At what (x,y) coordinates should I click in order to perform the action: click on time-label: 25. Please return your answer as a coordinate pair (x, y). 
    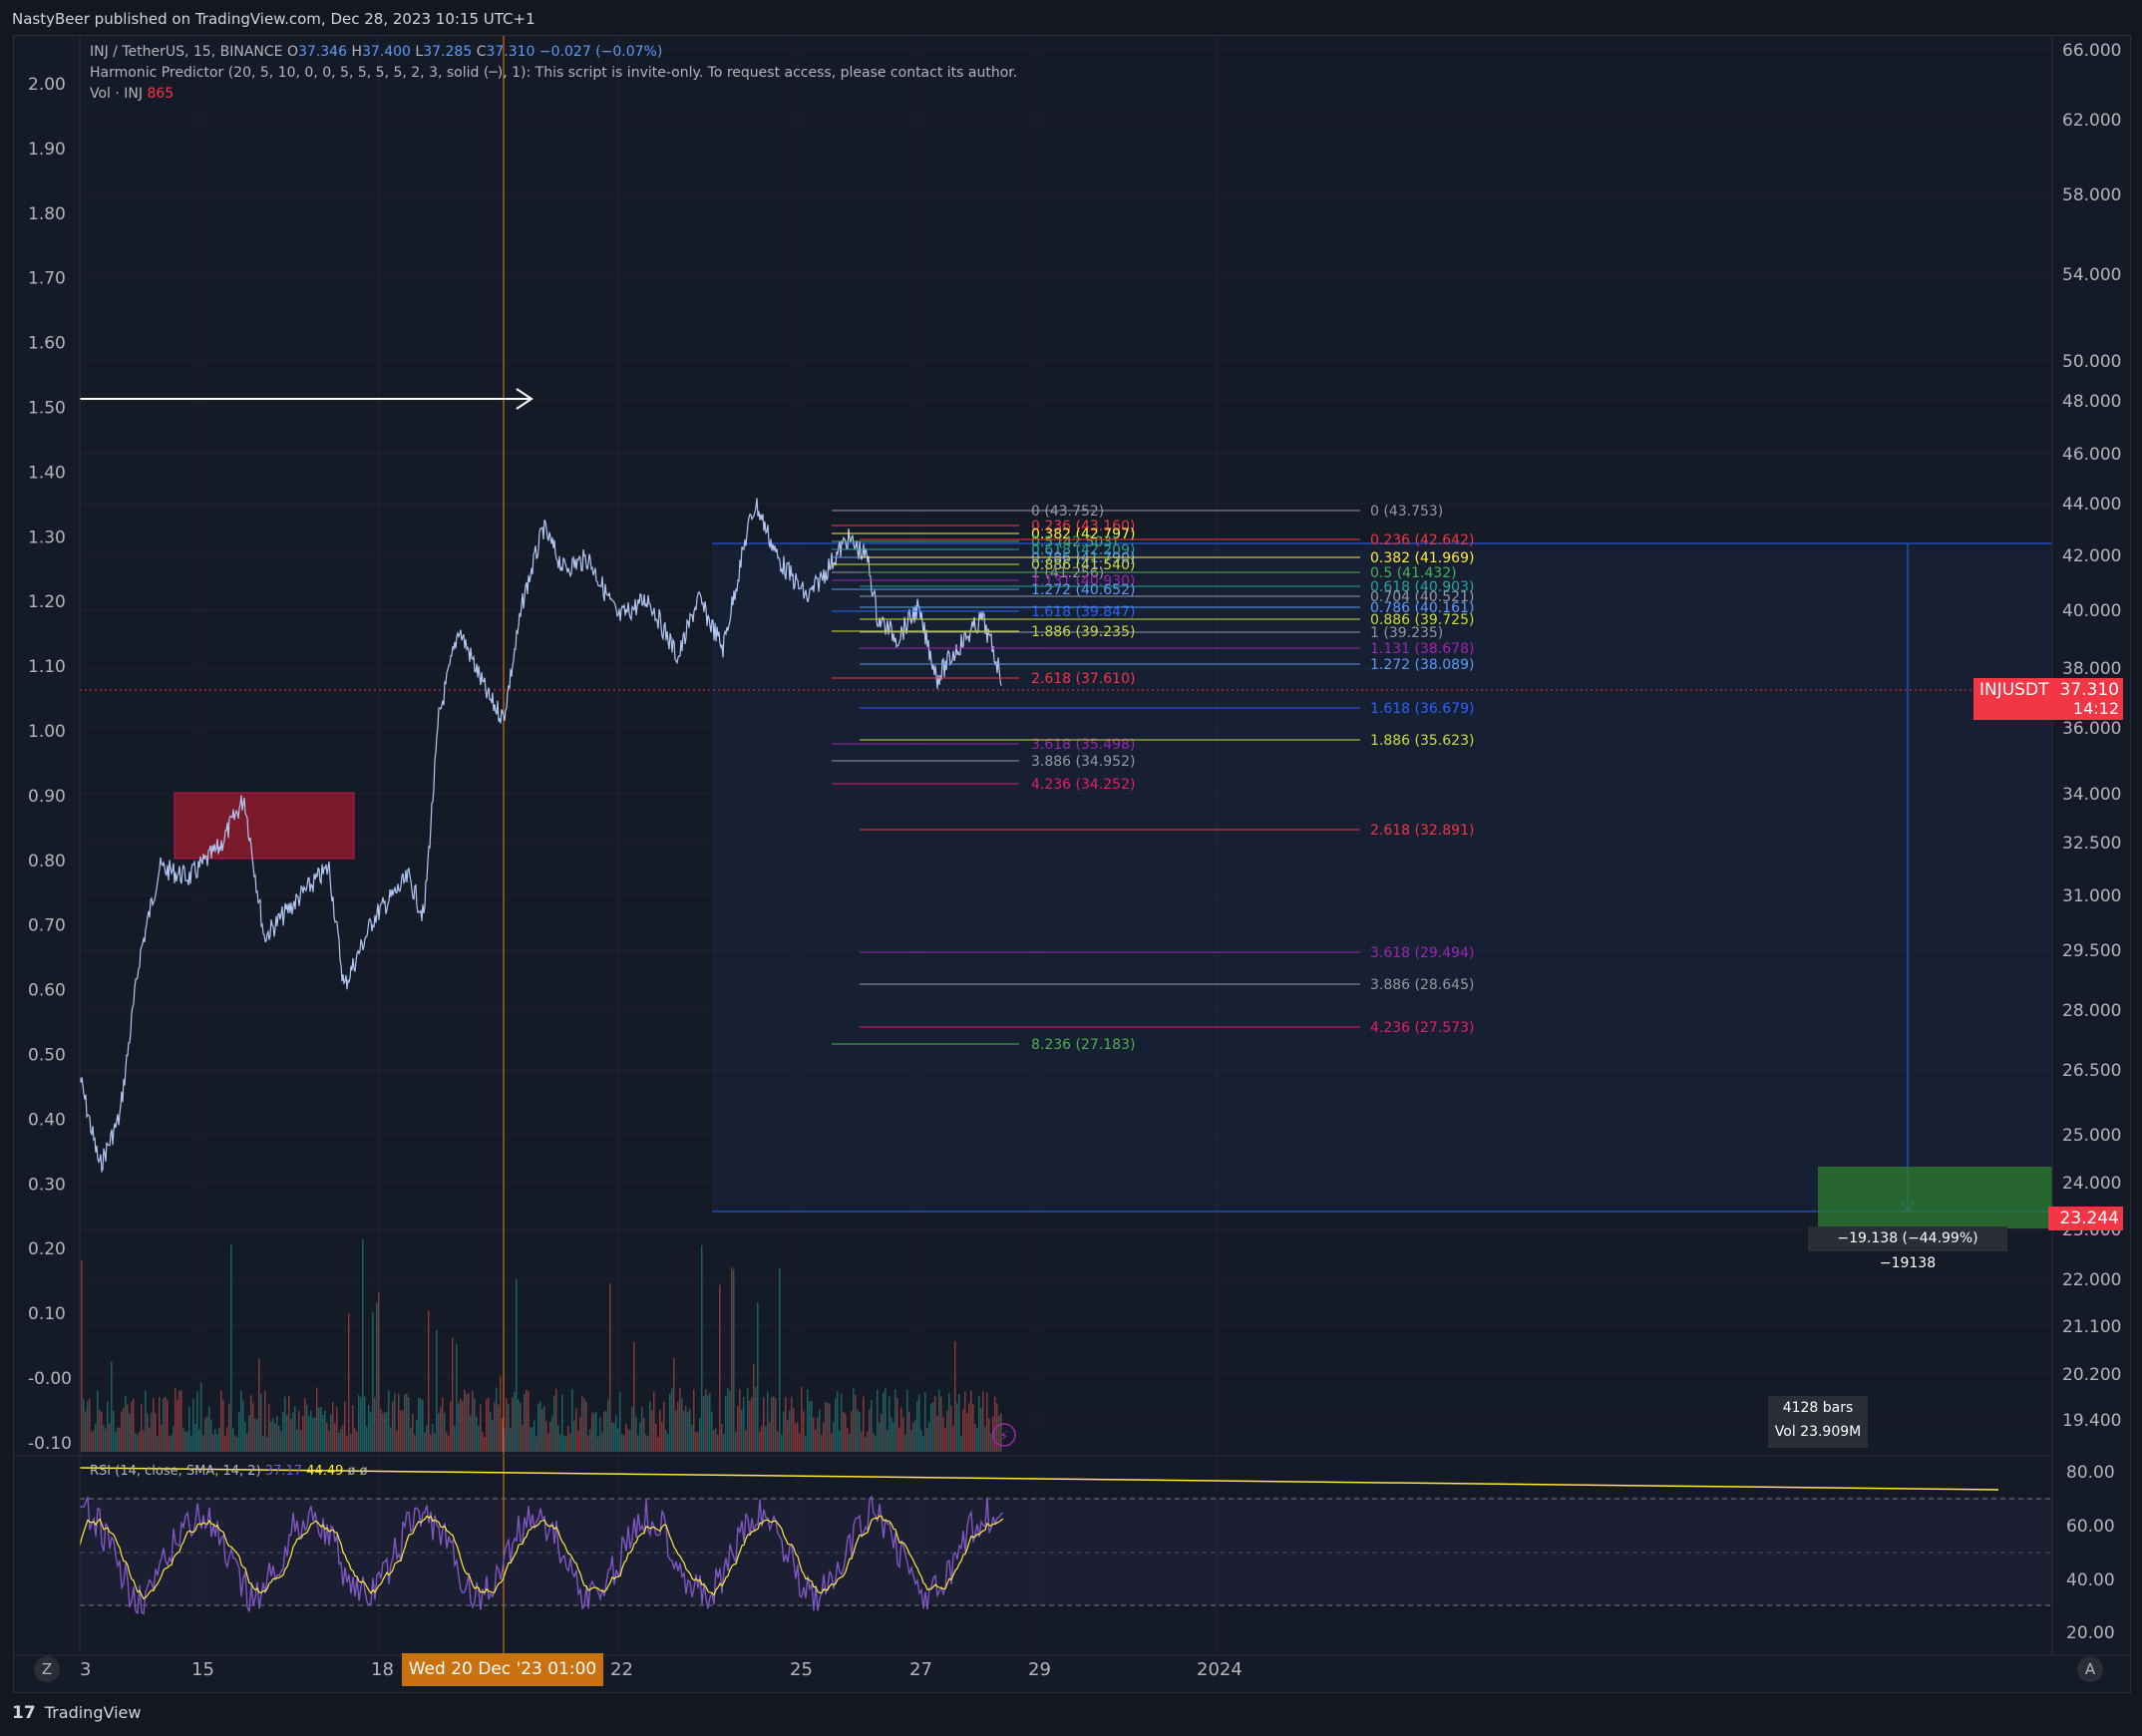
    Looking at the image, I should click on (801, 1669).